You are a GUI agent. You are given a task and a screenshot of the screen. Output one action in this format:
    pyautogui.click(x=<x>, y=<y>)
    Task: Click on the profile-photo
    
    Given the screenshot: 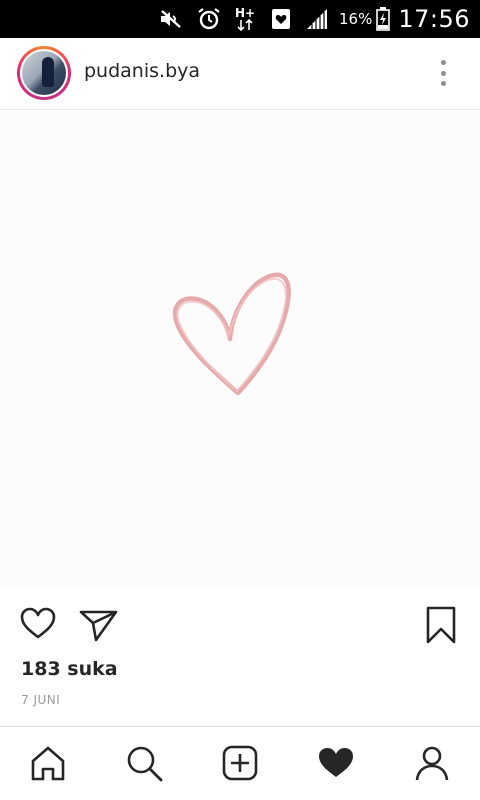 What is the action you would take?
    pyautogui.click(x=44, y=73)
    